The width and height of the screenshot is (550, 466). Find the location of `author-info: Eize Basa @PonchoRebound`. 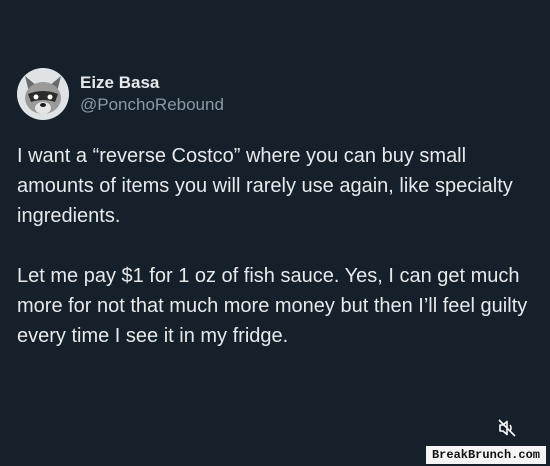

author-info: Eize Basa @PonchoRebound is located at coordinates (152, 94).